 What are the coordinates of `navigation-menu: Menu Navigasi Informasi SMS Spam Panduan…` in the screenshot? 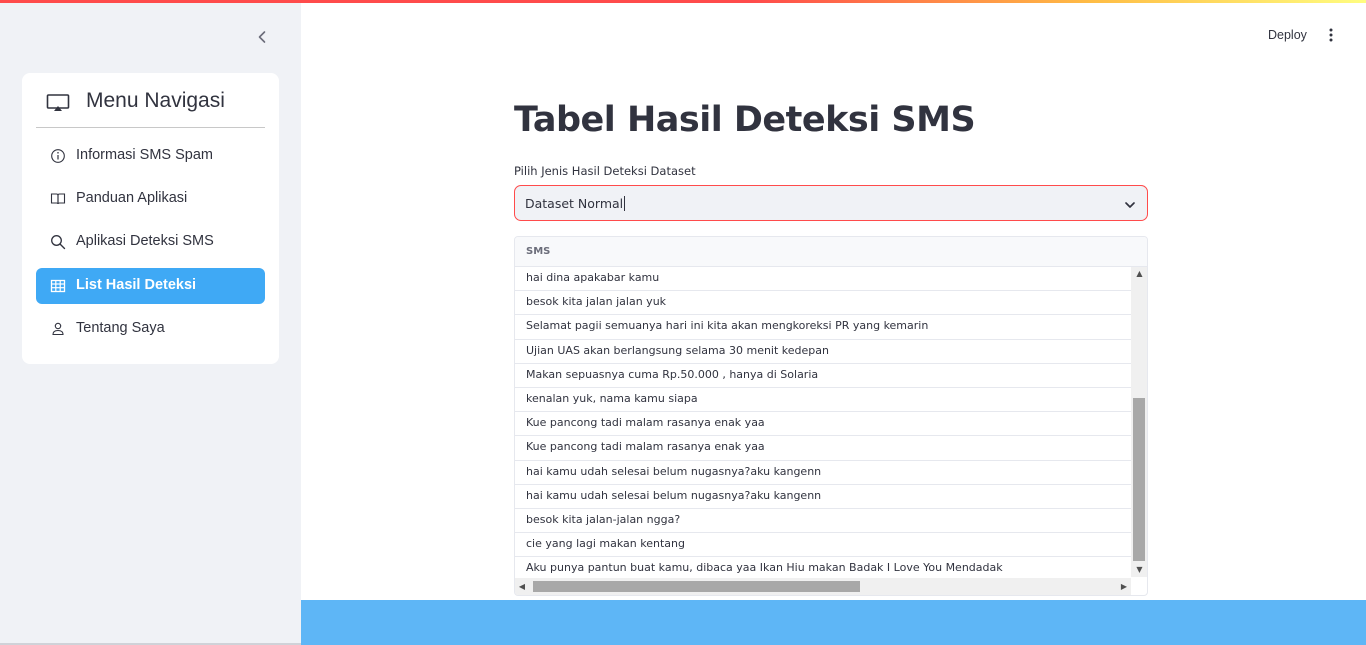 It's located at (150, 218).